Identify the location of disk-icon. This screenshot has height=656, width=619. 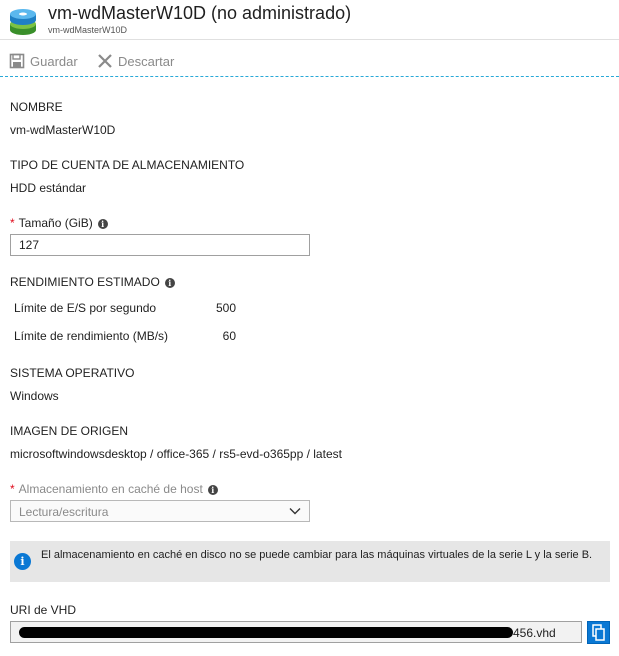
(23, 22).